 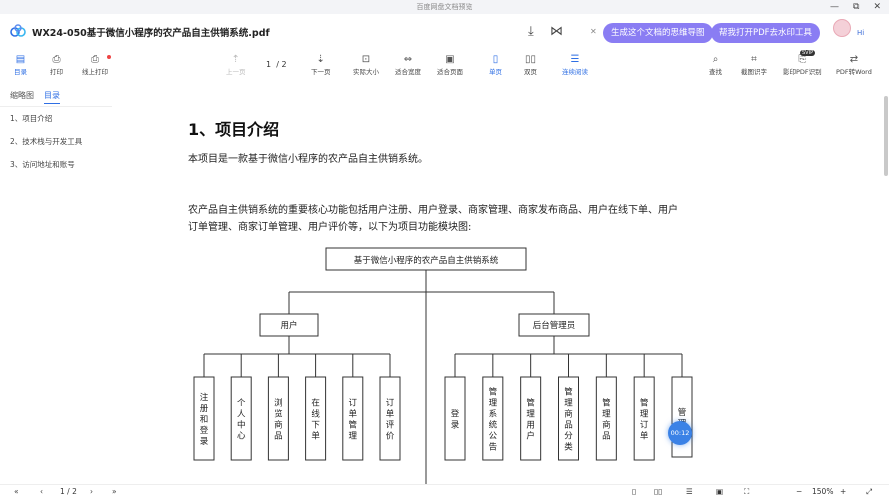 I want to click on sidebar-icon: ▤, so click(x=20, y=59).